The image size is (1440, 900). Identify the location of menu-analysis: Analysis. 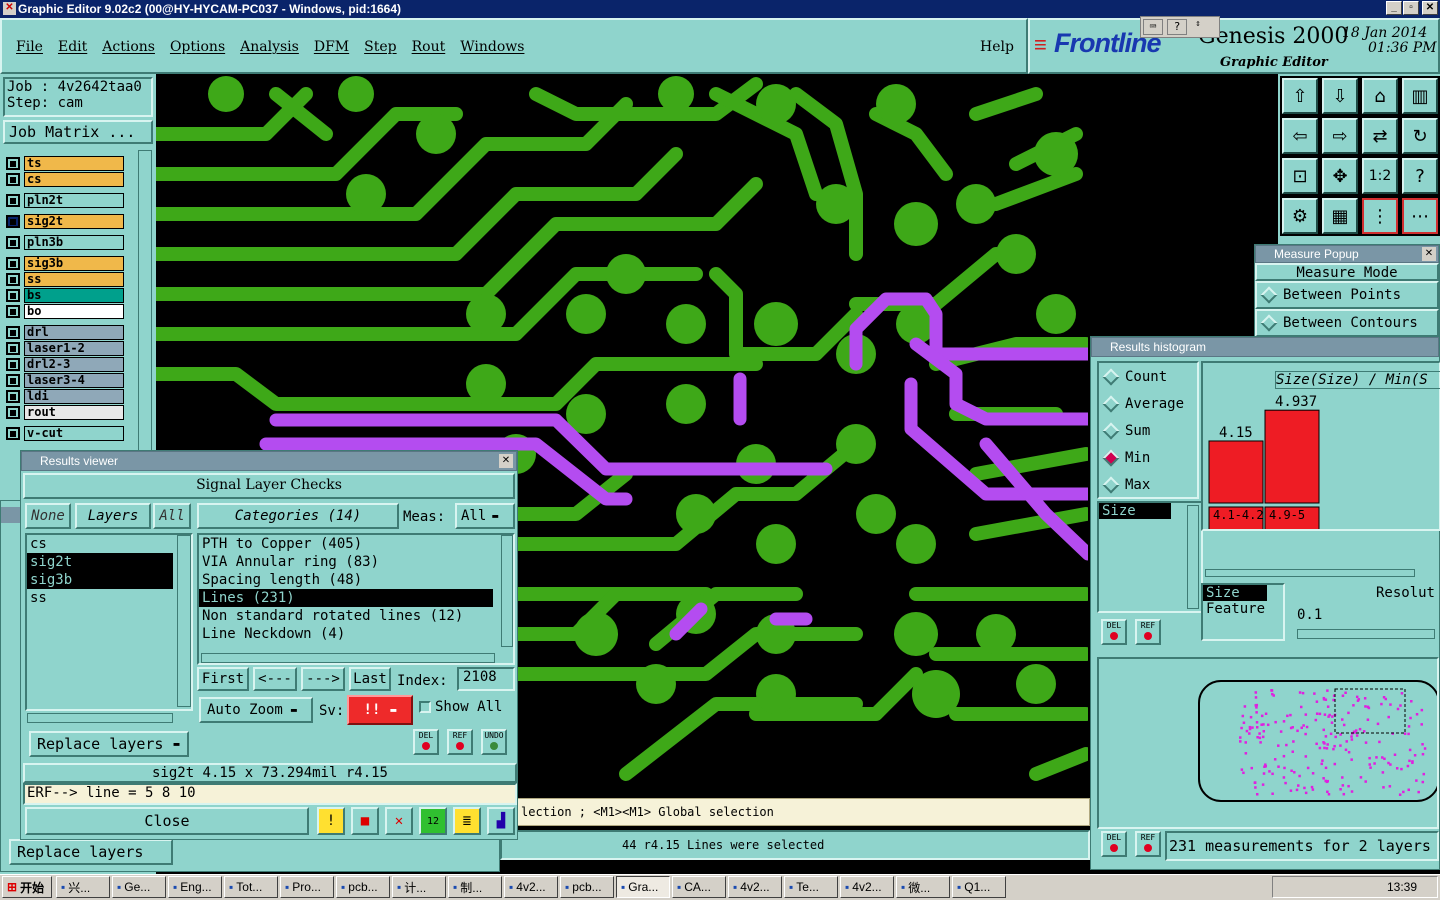
(269, 47).